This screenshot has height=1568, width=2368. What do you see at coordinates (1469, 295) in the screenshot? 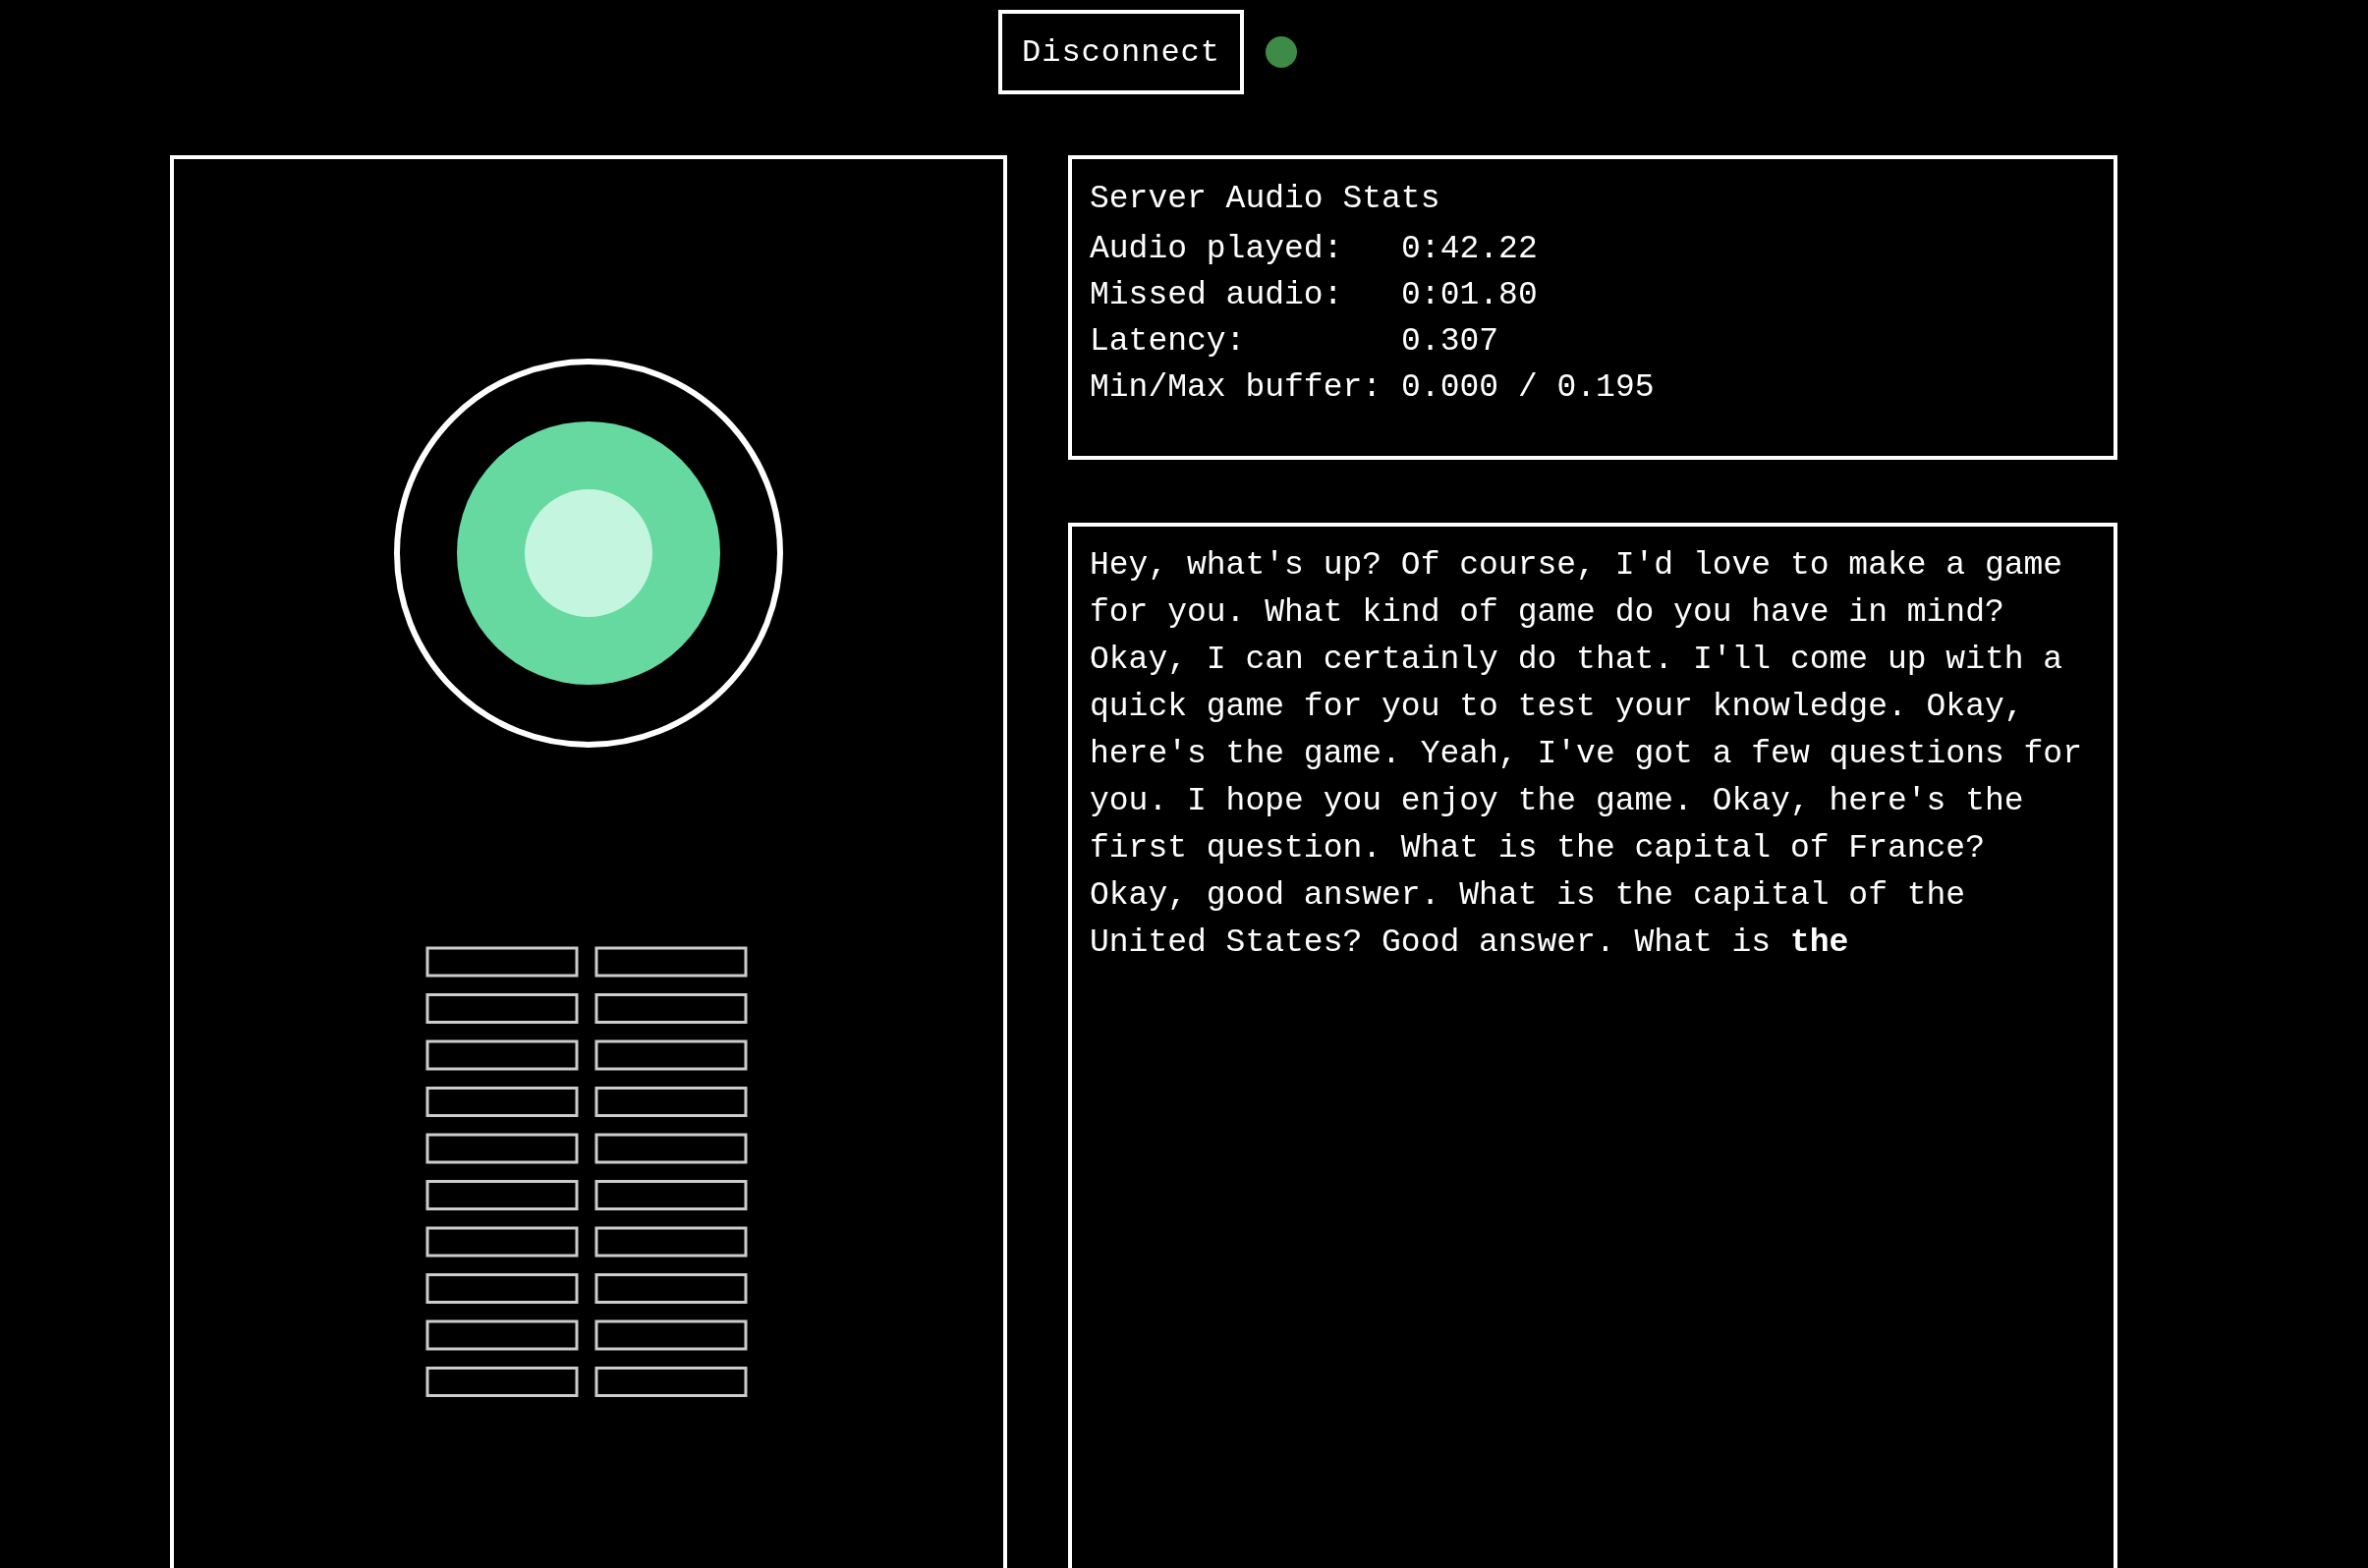
I see `stat-value: 0:01.80` at bounding box center [1469, 295].